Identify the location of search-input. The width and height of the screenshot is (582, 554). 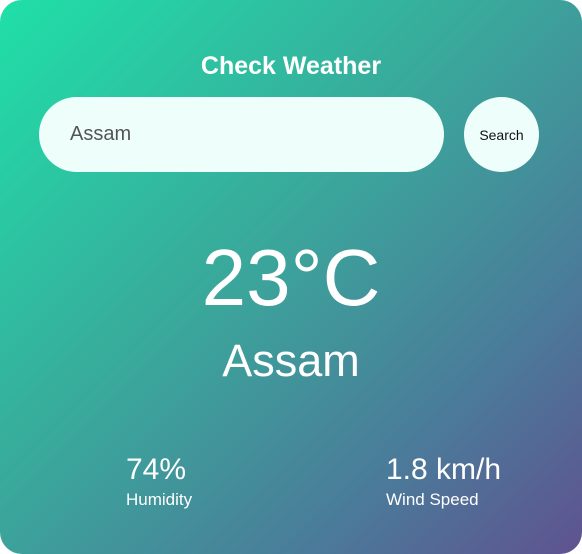
(241, 134).